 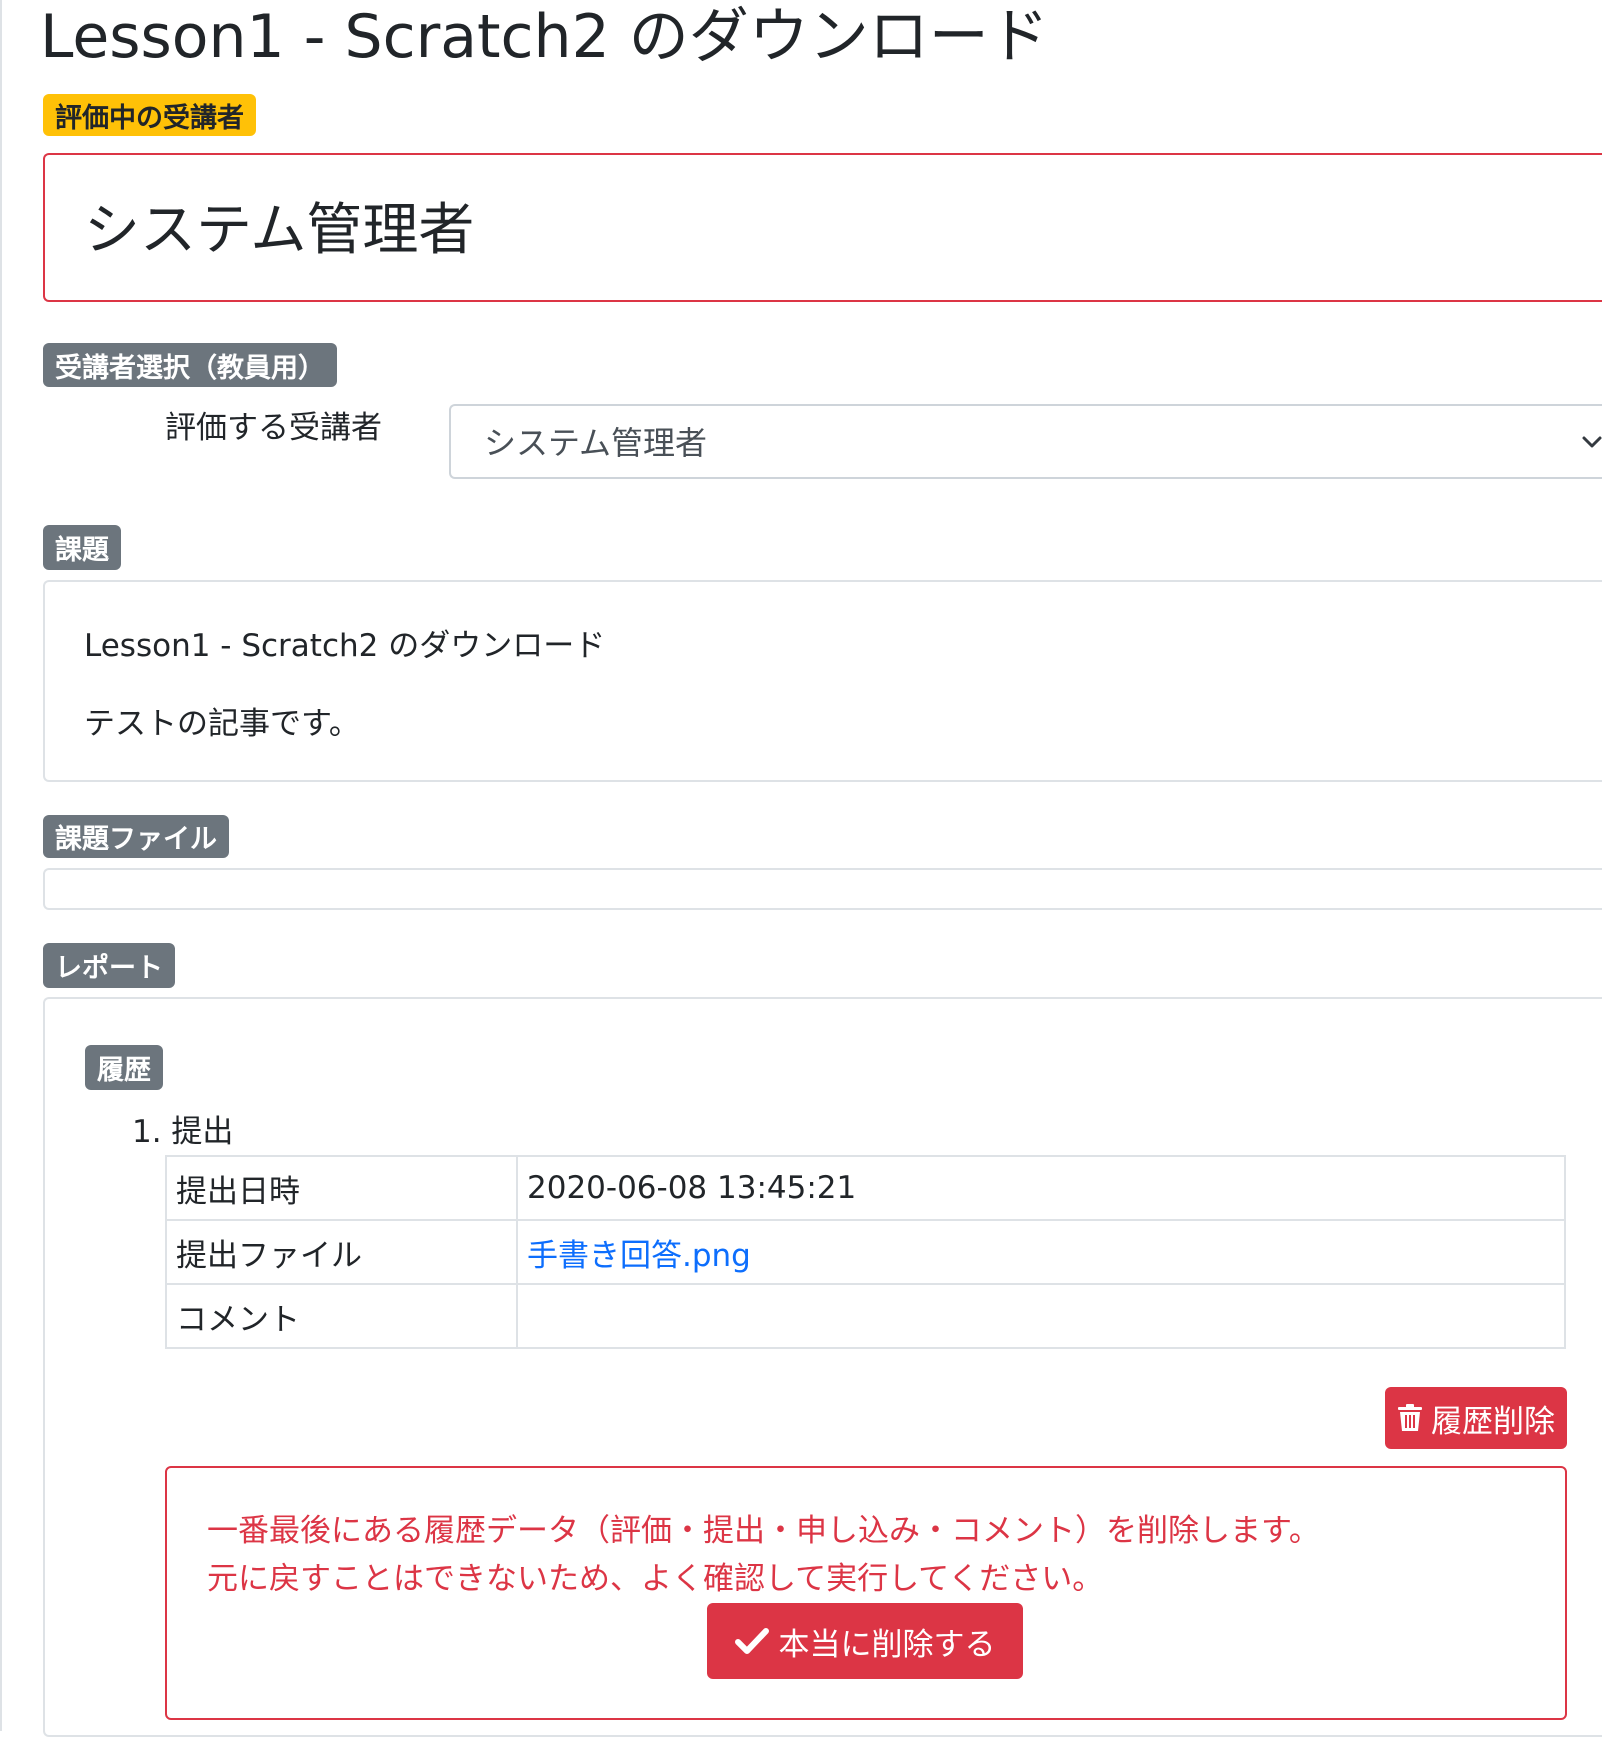 I want to click on delete-history-label: 履歴削除, so click(x=1493, y=1421).